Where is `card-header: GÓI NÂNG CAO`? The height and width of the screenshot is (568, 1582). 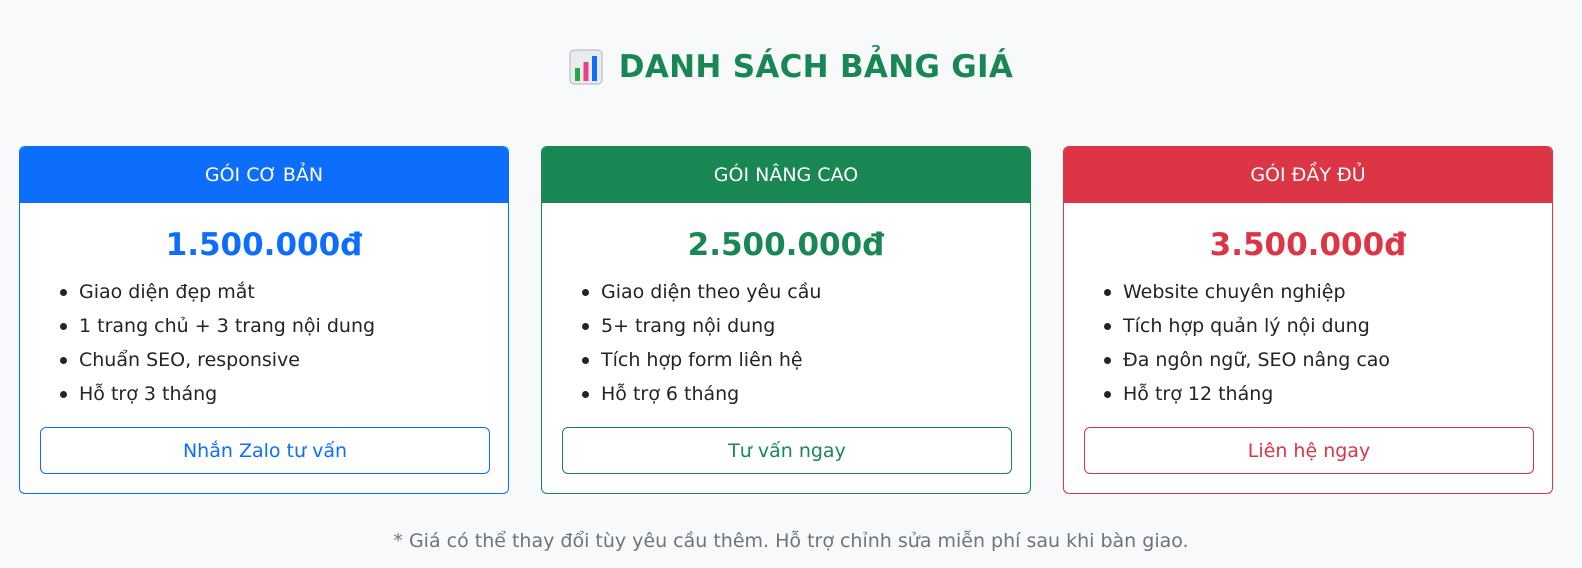 card-header: GÓI NÂNG CAO is located at coordinates (786, 175).